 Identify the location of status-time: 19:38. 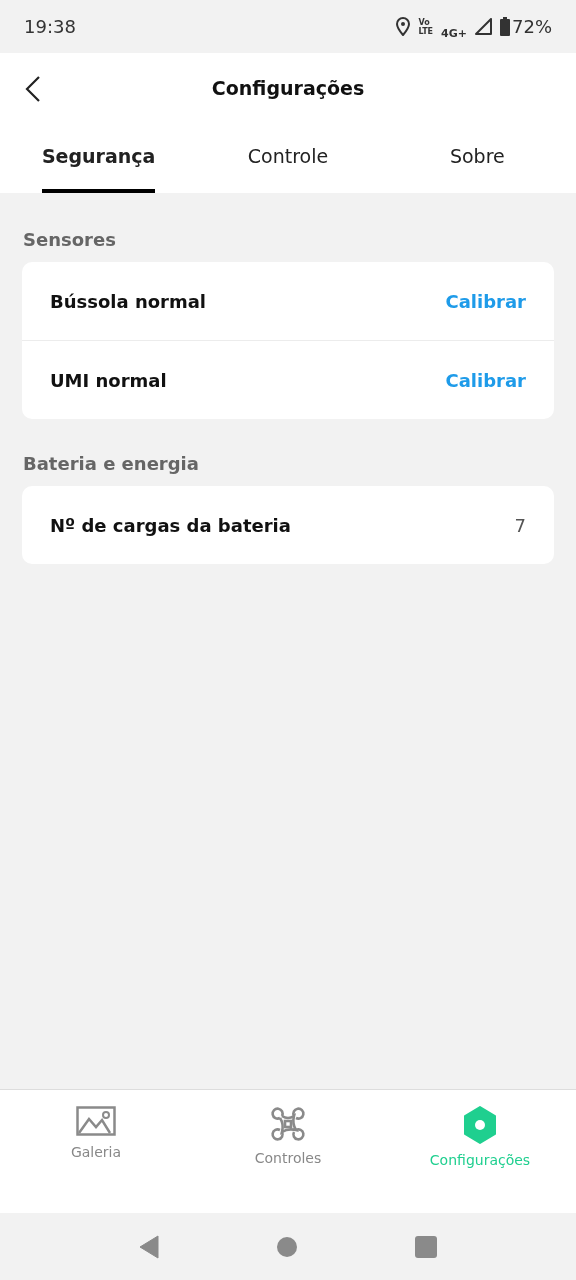
(50, 26).